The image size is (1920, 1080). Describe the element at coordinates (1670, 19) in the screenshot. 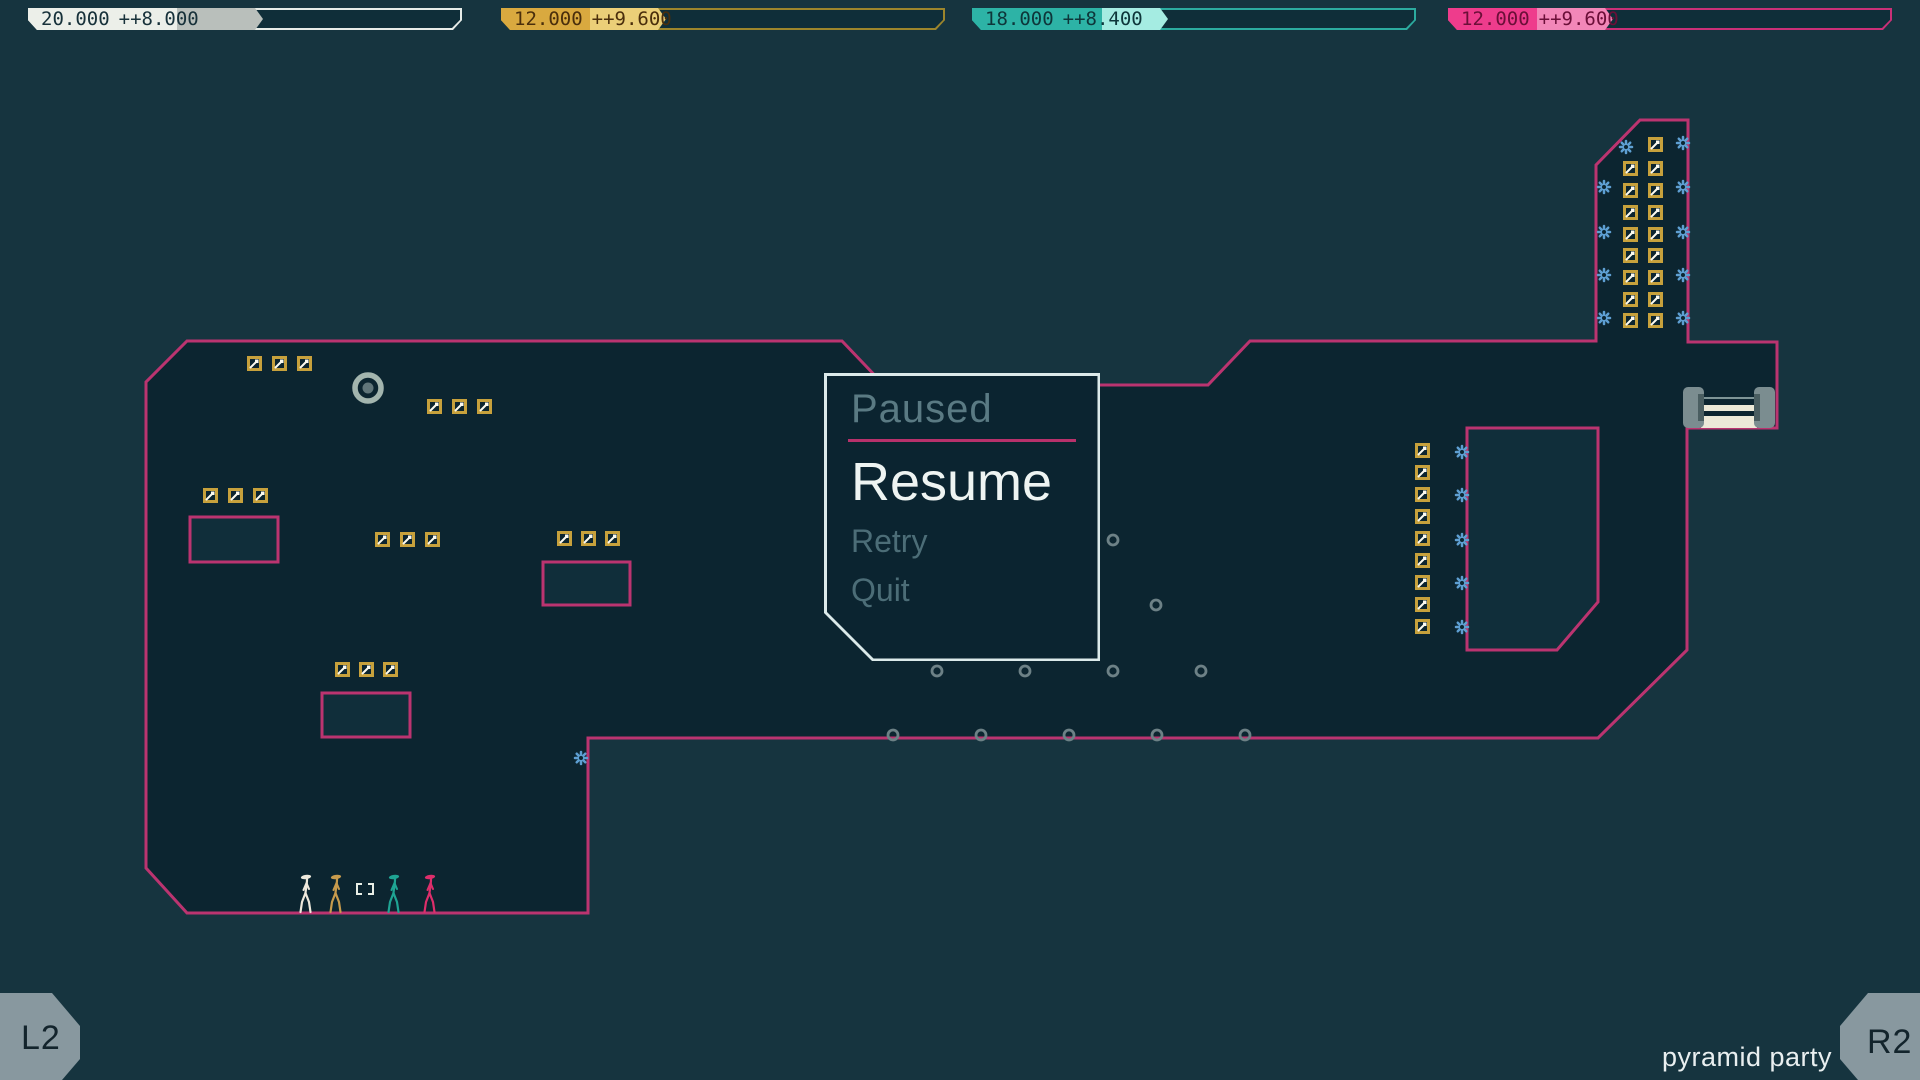

I see `timer-bar-player-4: 12.000 ++9.600` at that location.